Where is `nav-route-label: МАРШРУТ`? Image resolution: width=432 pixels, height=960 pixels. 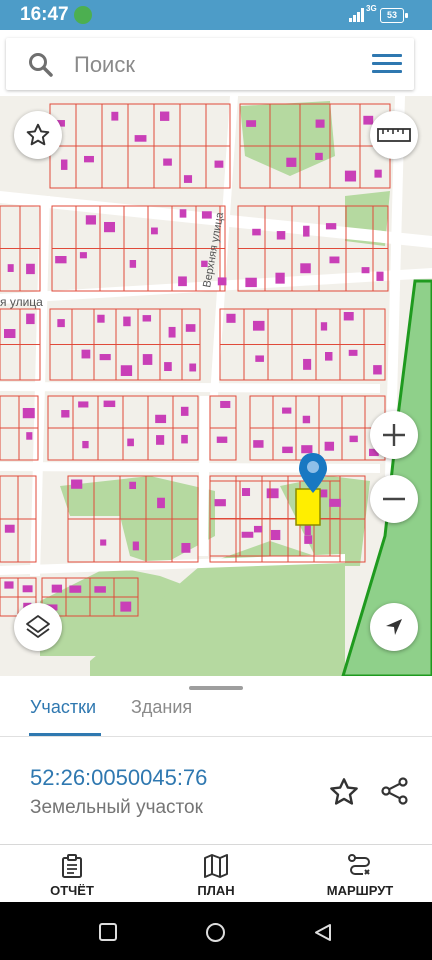 nav-route-label: МАРШРУТ is located at coordinates (360, 890).